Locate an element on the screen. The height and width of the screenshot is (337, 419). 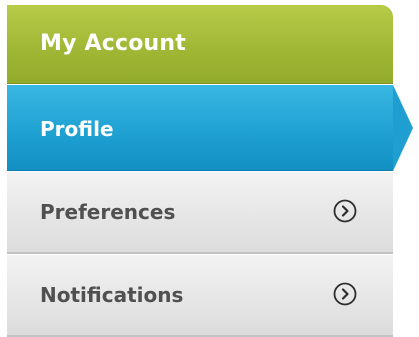
active-pointer-arrow is located at coordinates (403, 128).